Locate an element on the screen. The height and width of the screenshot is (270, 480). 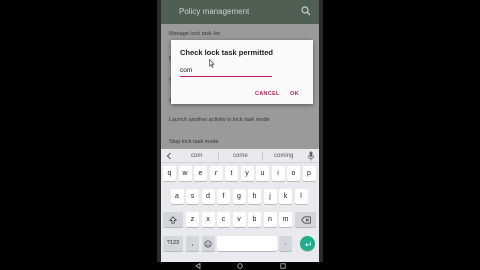
cancel-button: CANCEL is located at coordinates (267, 94).